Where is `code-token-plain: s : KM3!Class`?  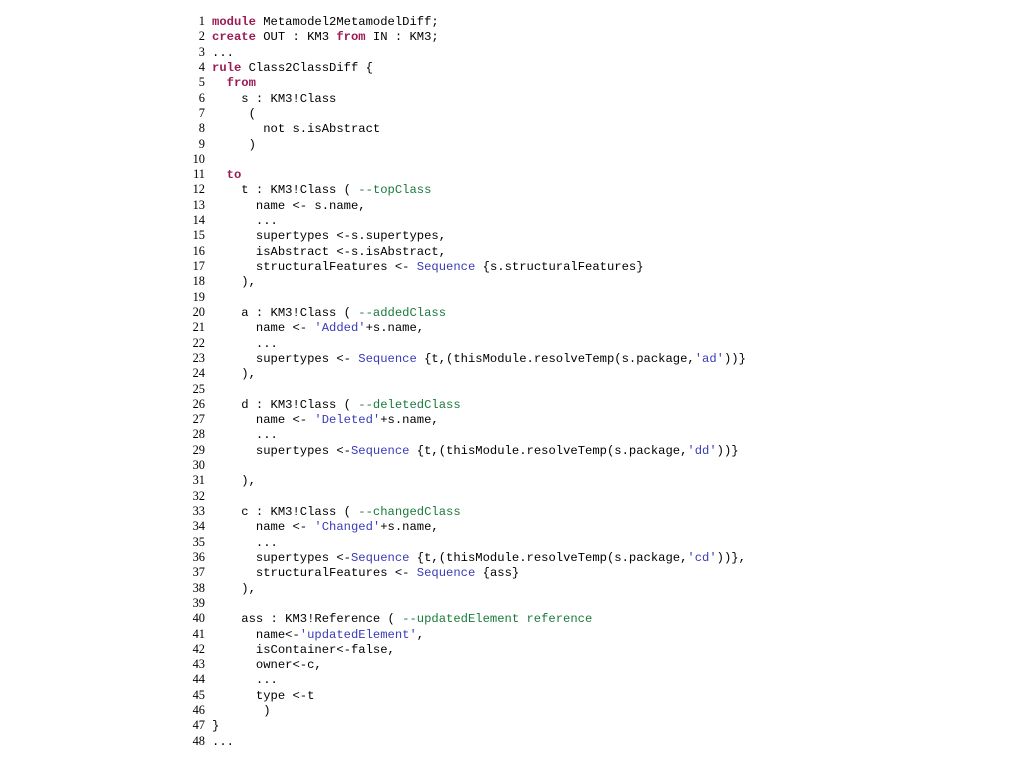
code-token-plain: s : KM3!Class is located at coordinates (274, 98).